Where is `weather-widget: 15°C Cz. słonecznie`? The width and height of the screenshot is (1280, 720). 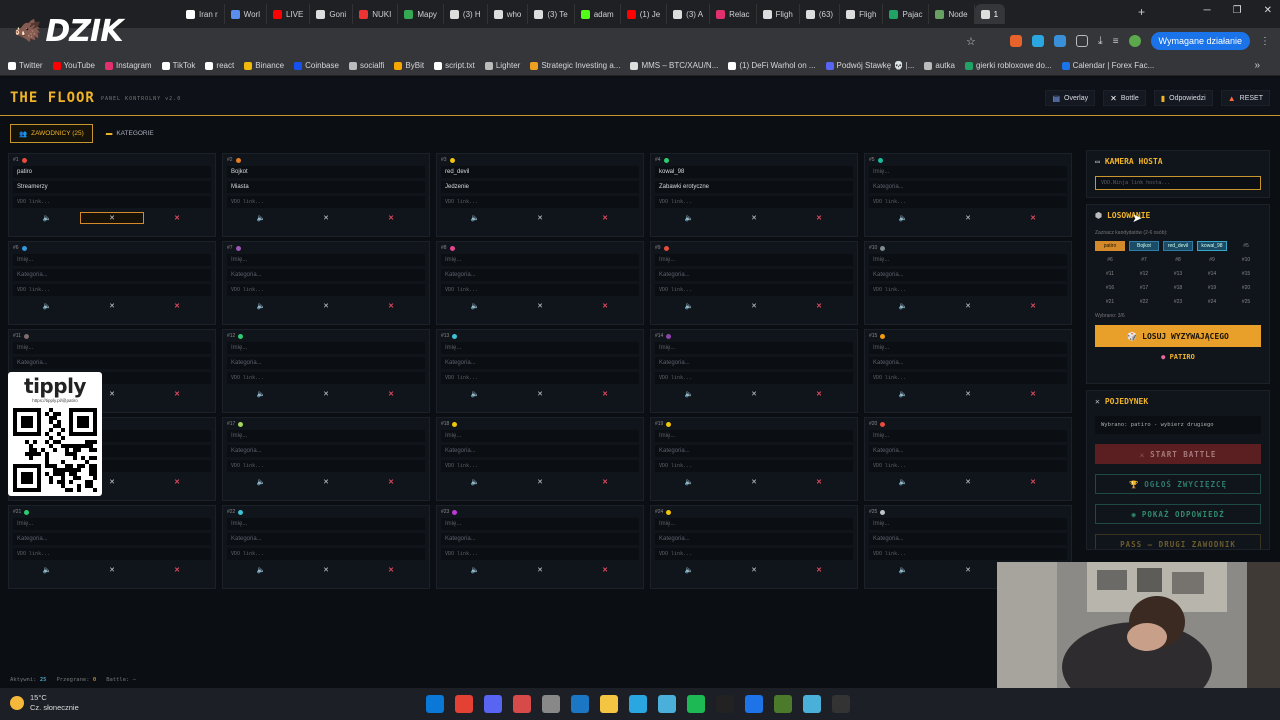 weather-widget: 15°C Cz. słonecznie is located at coordinates (44, 703).